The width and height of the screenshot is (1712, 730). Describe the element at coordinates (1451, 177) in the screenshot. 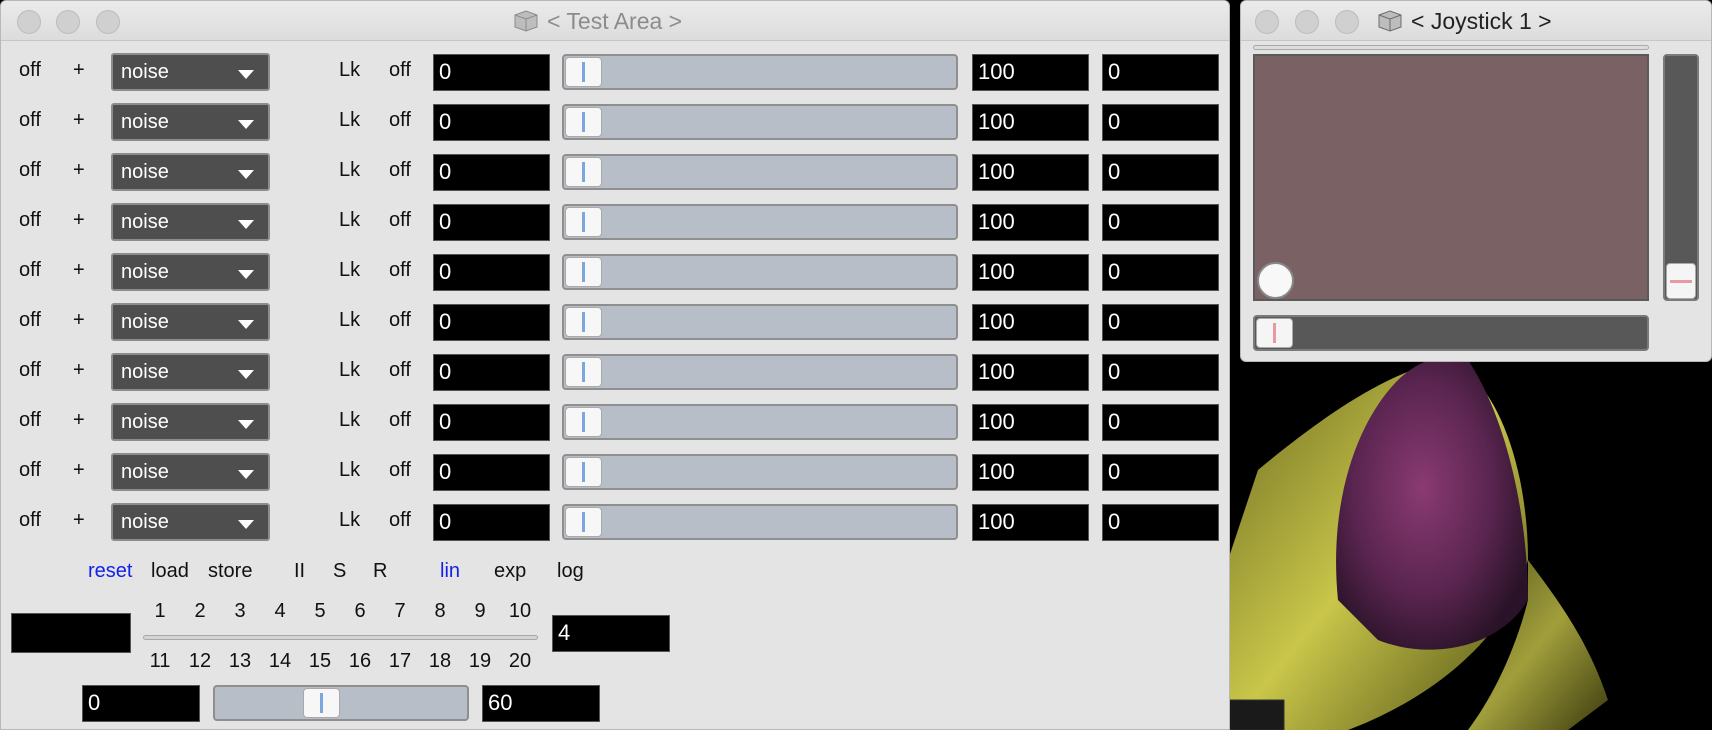

I see `joystick-pad` at that location.